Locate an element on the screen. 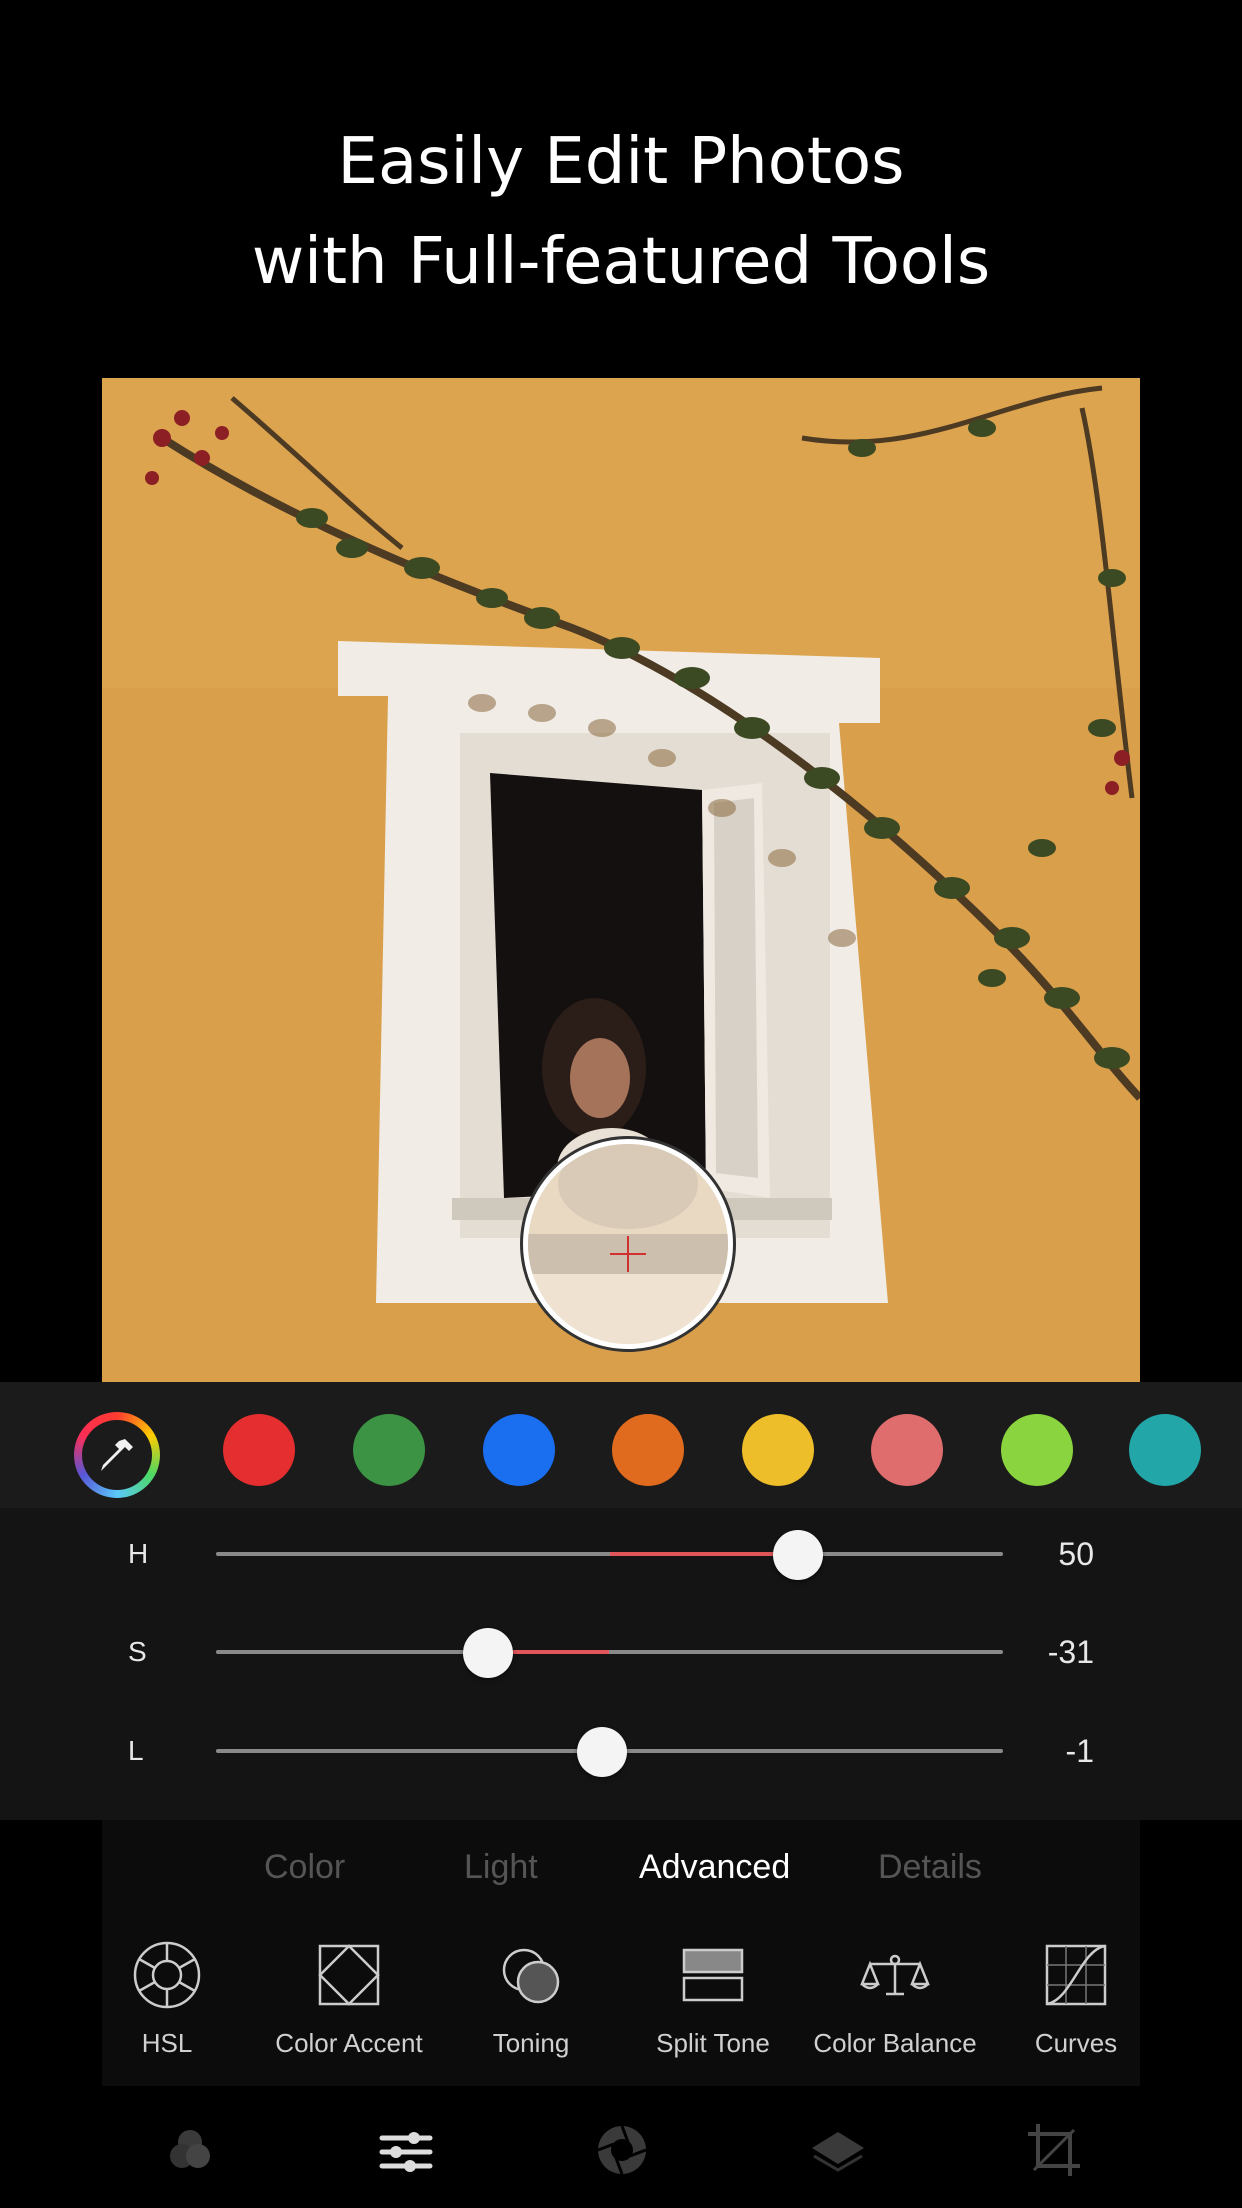 The width and height of the screenshot is (1242, 2208). category-tabs: Color Light Advanced Details is located at coordinates (621, 1866).